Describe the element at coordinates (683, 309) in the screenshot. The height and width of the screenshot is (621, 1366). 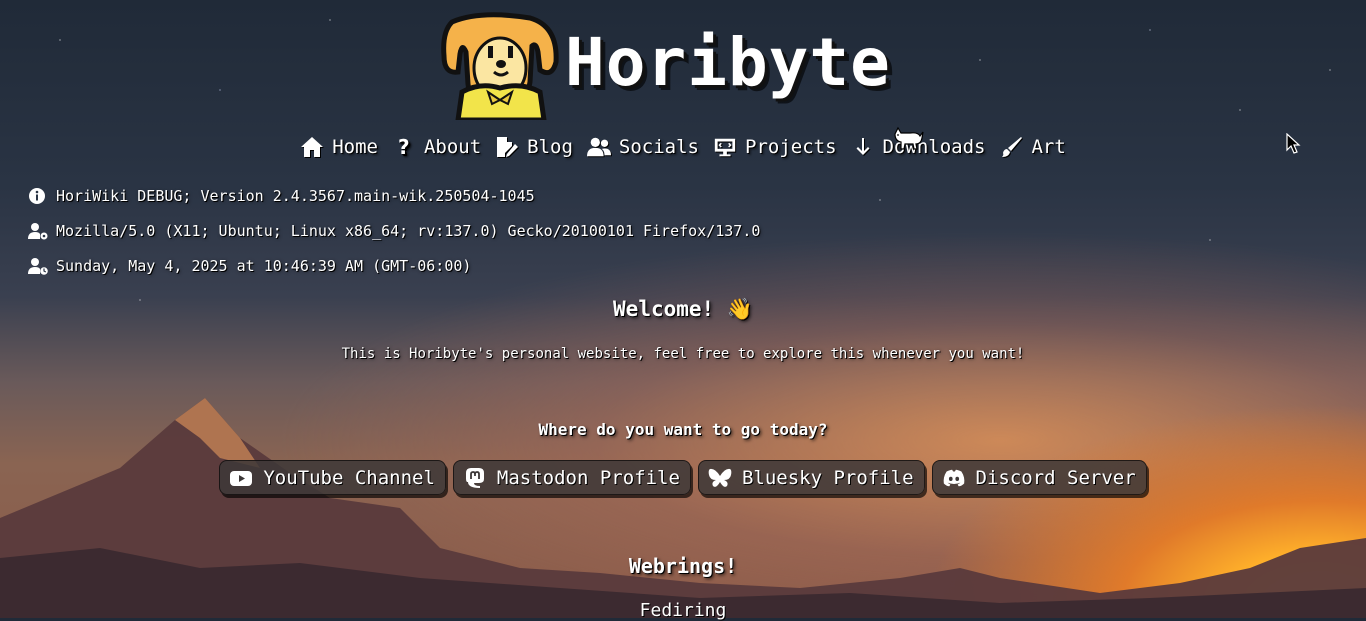
I see `welcome-heading: Welcome! 👋` at that location.